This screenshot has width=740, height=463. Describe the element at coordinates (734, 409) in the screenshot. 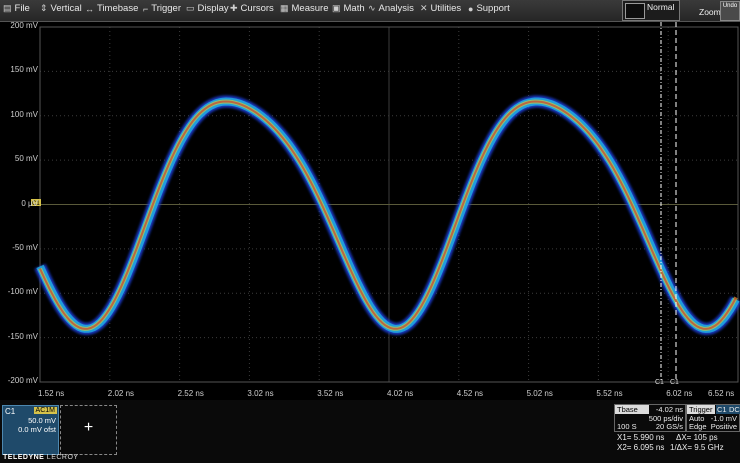

I see `trigger-coupling: DC` at that location.